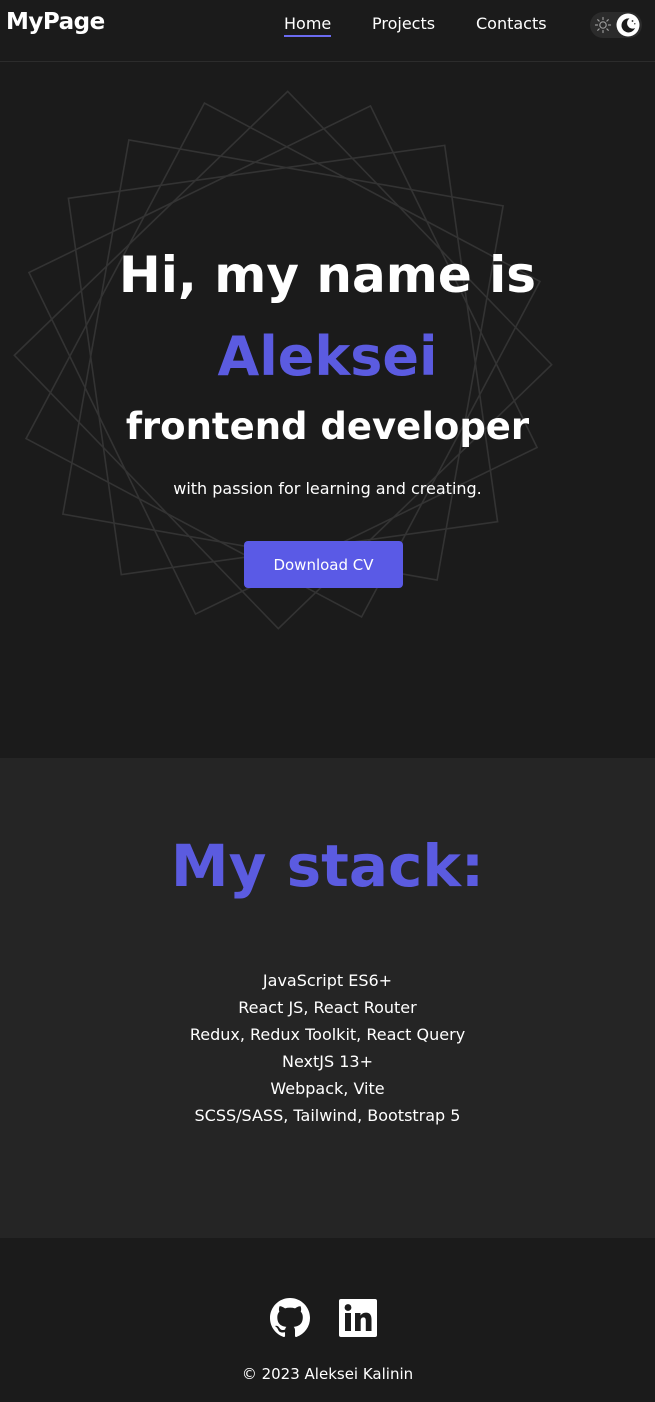  I want to click on site-logo: MyPage, so click(55, 22).